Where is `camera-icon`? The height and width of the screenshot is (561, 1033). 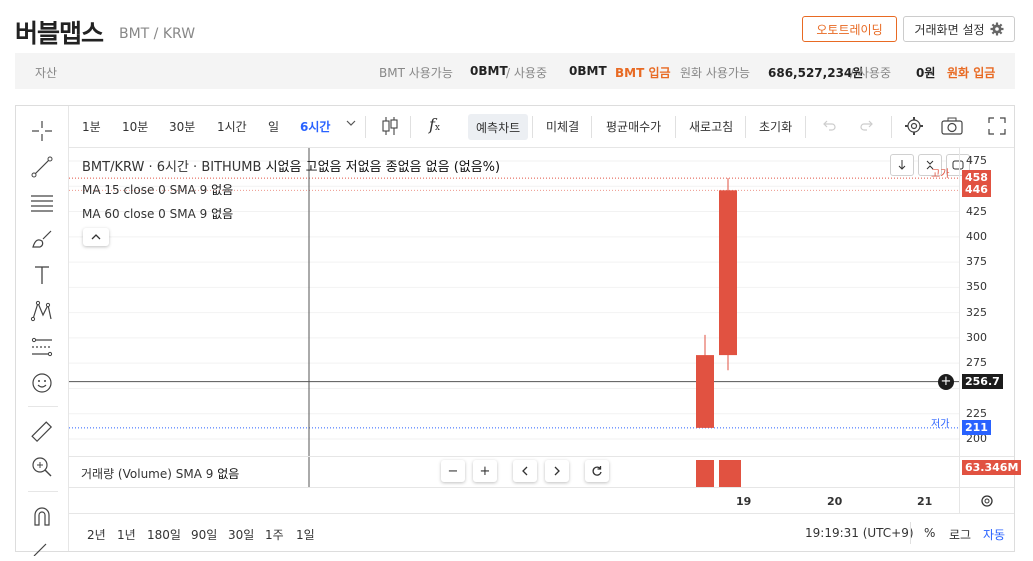
camera-icon is located at coordinates (952, 127).